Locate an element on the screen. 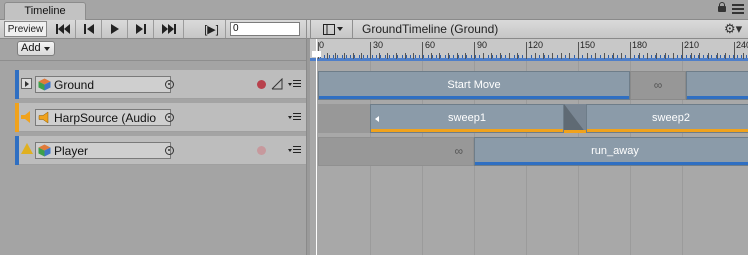 This screenshot has height=255, width=748. go-to-end-button is located at coordinates (169, 29).